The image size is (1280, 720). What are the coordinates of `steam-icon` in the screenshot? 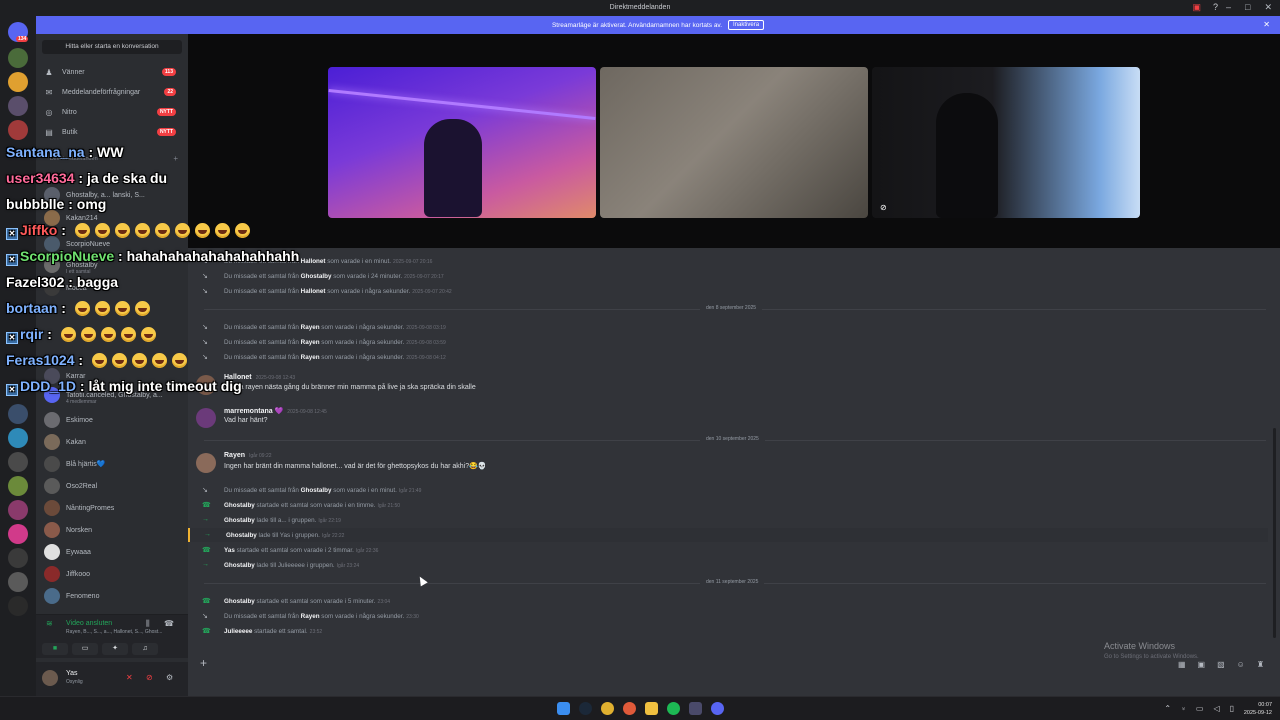 It's located at (585, 708).